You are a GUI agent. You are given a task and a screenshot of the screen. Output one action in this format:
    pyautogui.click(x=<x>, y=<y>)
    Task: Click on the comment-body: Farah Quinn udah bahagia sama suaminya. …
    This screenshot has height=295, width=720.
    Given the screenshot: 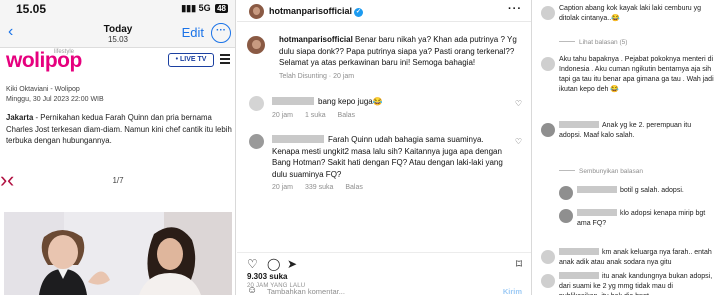 What is the action you would take?
    pyautogui.click(x=388, y=164)
    